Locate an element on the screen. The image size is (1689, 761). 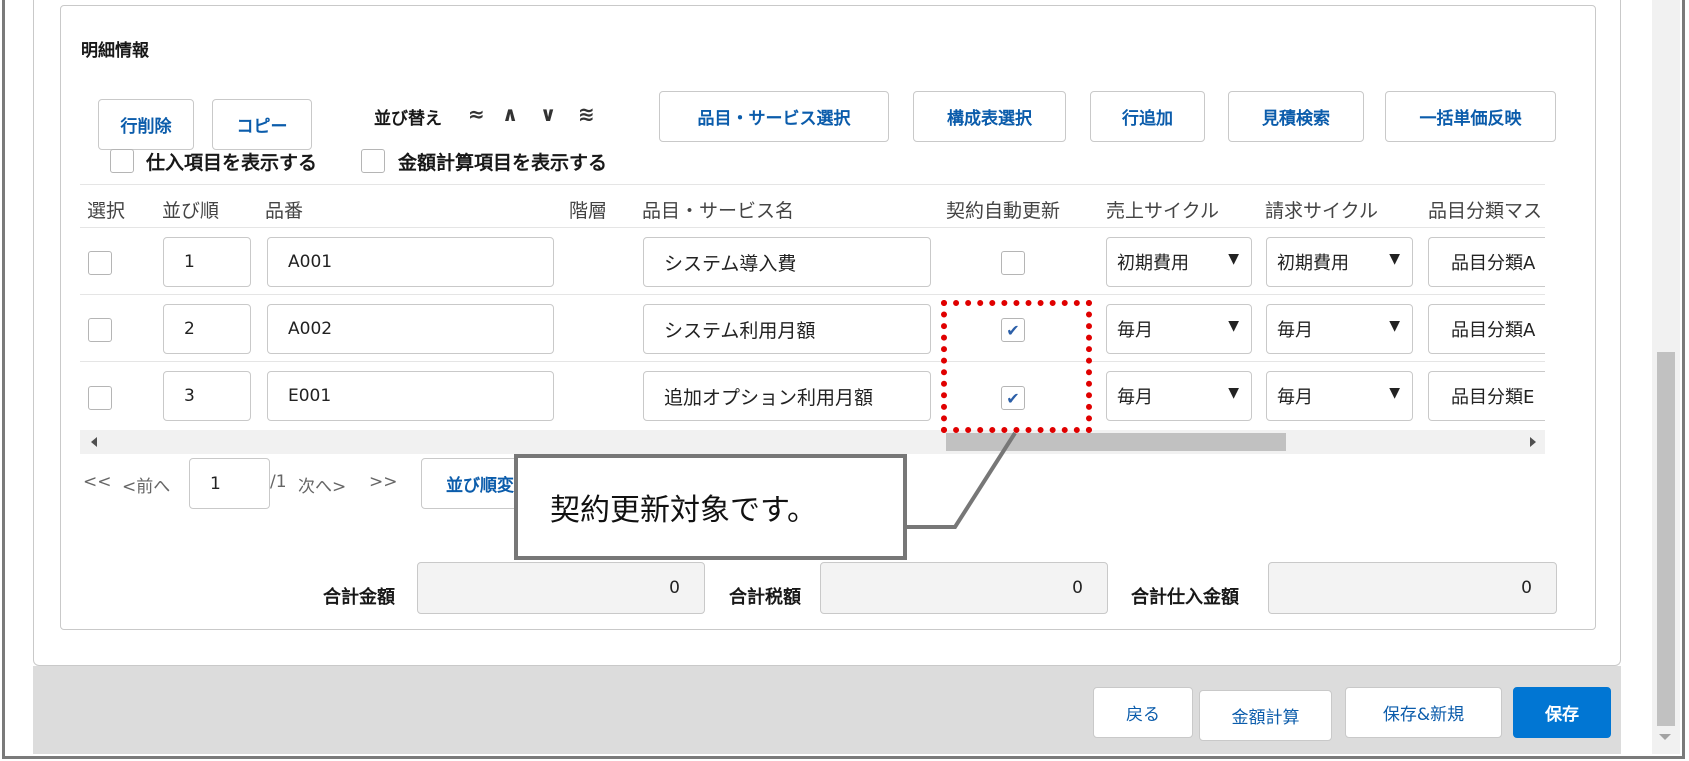
total-amount-label: 合計金額 is located at coordinates (359, 597).